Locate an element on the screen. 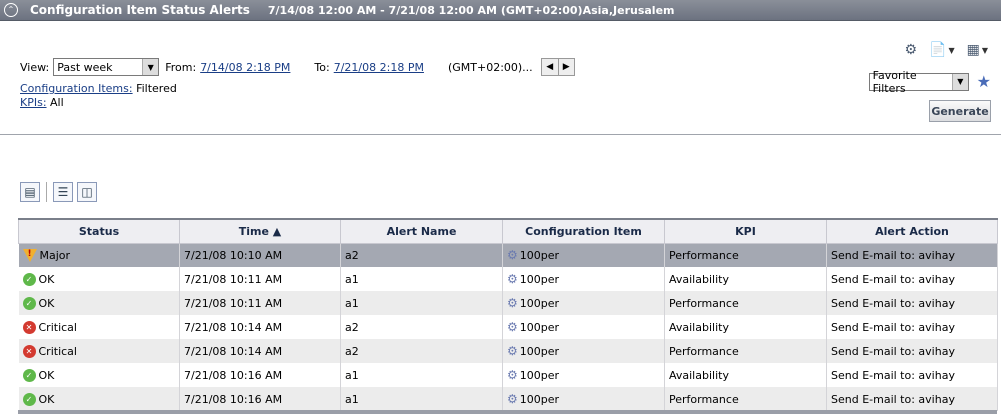 The height and width of the screenshot is (418, 1001). export-menu-icon: 📄 ▼ is located at coordinates (942, 50).